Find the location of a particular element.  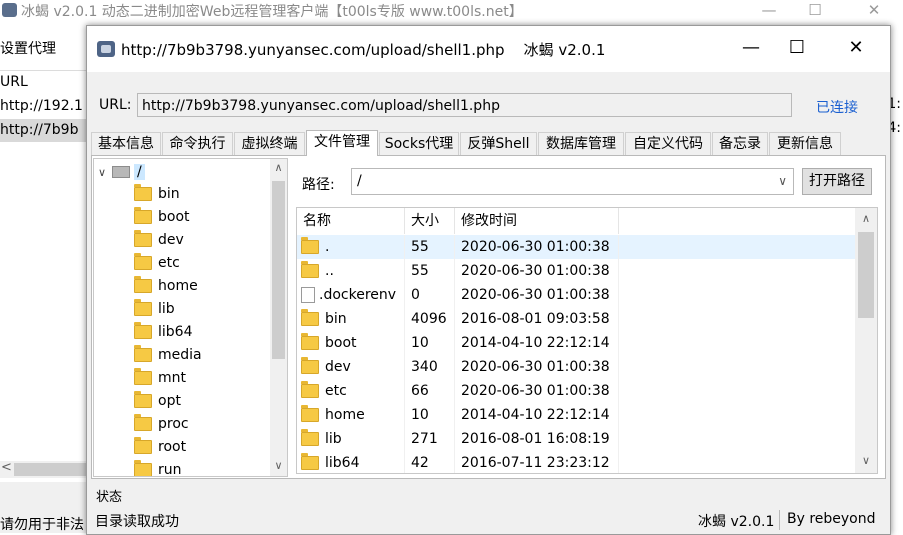

file-name-cell: dev is located at coordinates (351, 367).